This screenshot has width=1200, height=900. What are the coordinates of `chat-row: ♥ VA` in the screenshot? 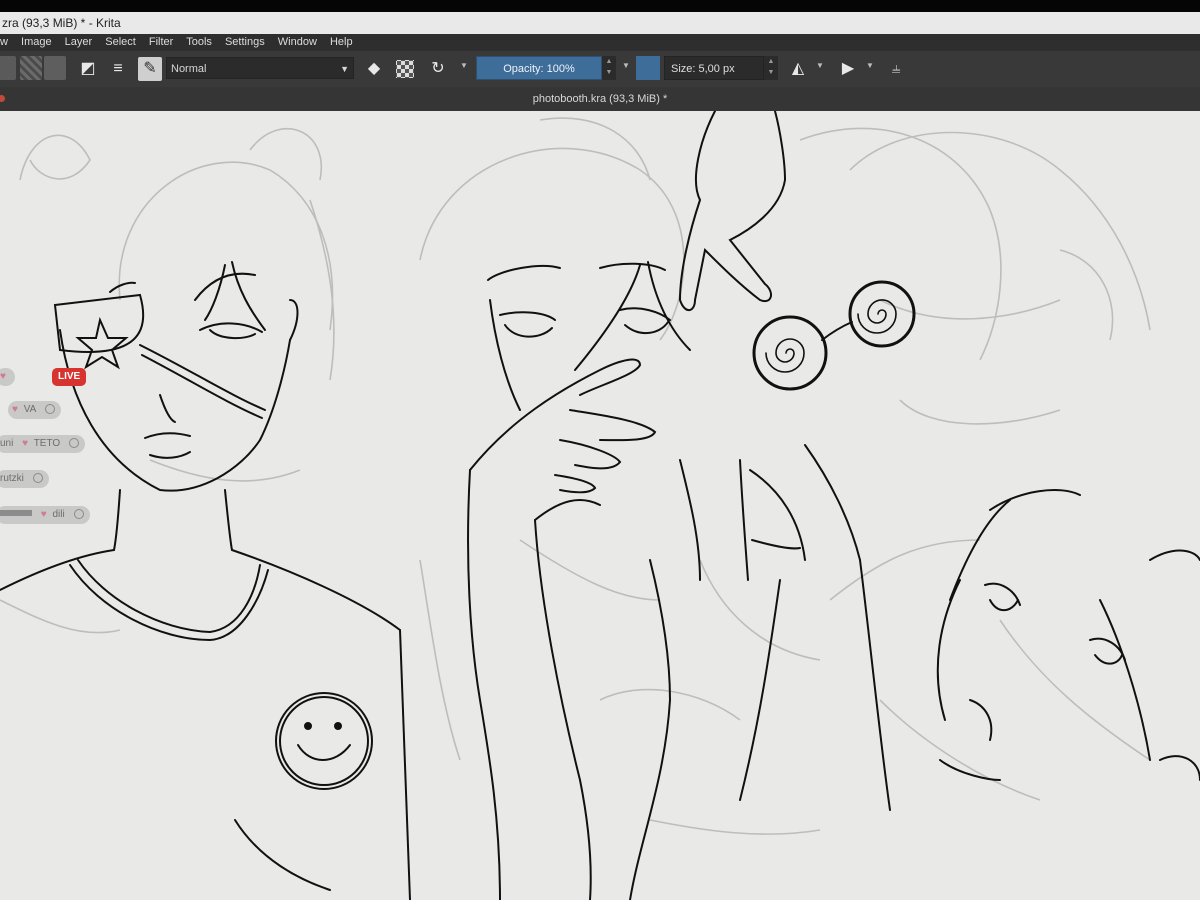 It's located at (34, 410).